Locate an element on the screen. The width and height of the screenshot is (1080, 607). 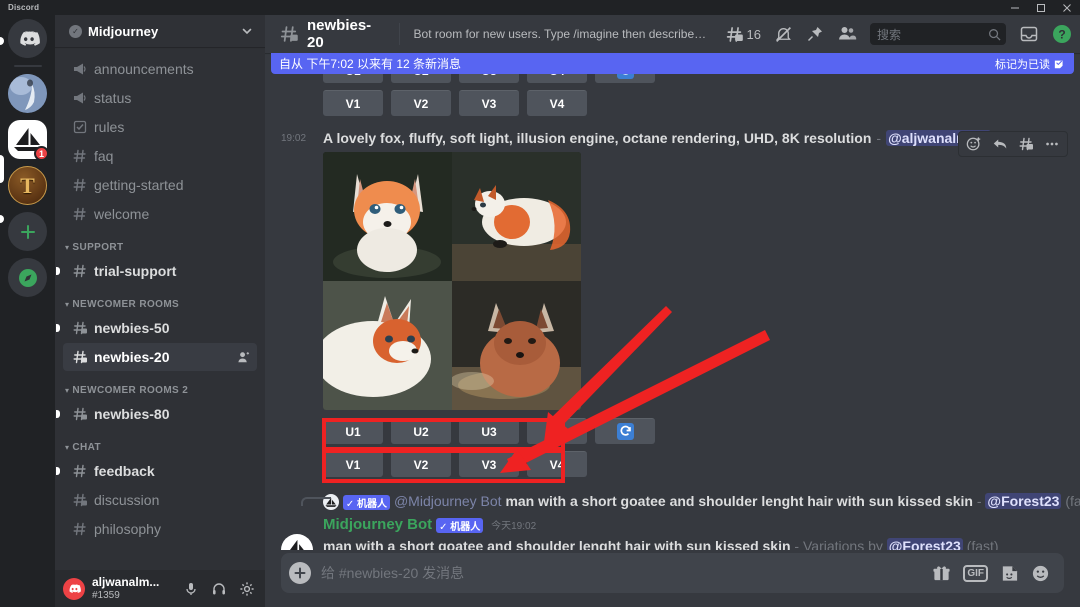
category-label: NEWCOMER ROOMS is located at coordinates (126, 304).